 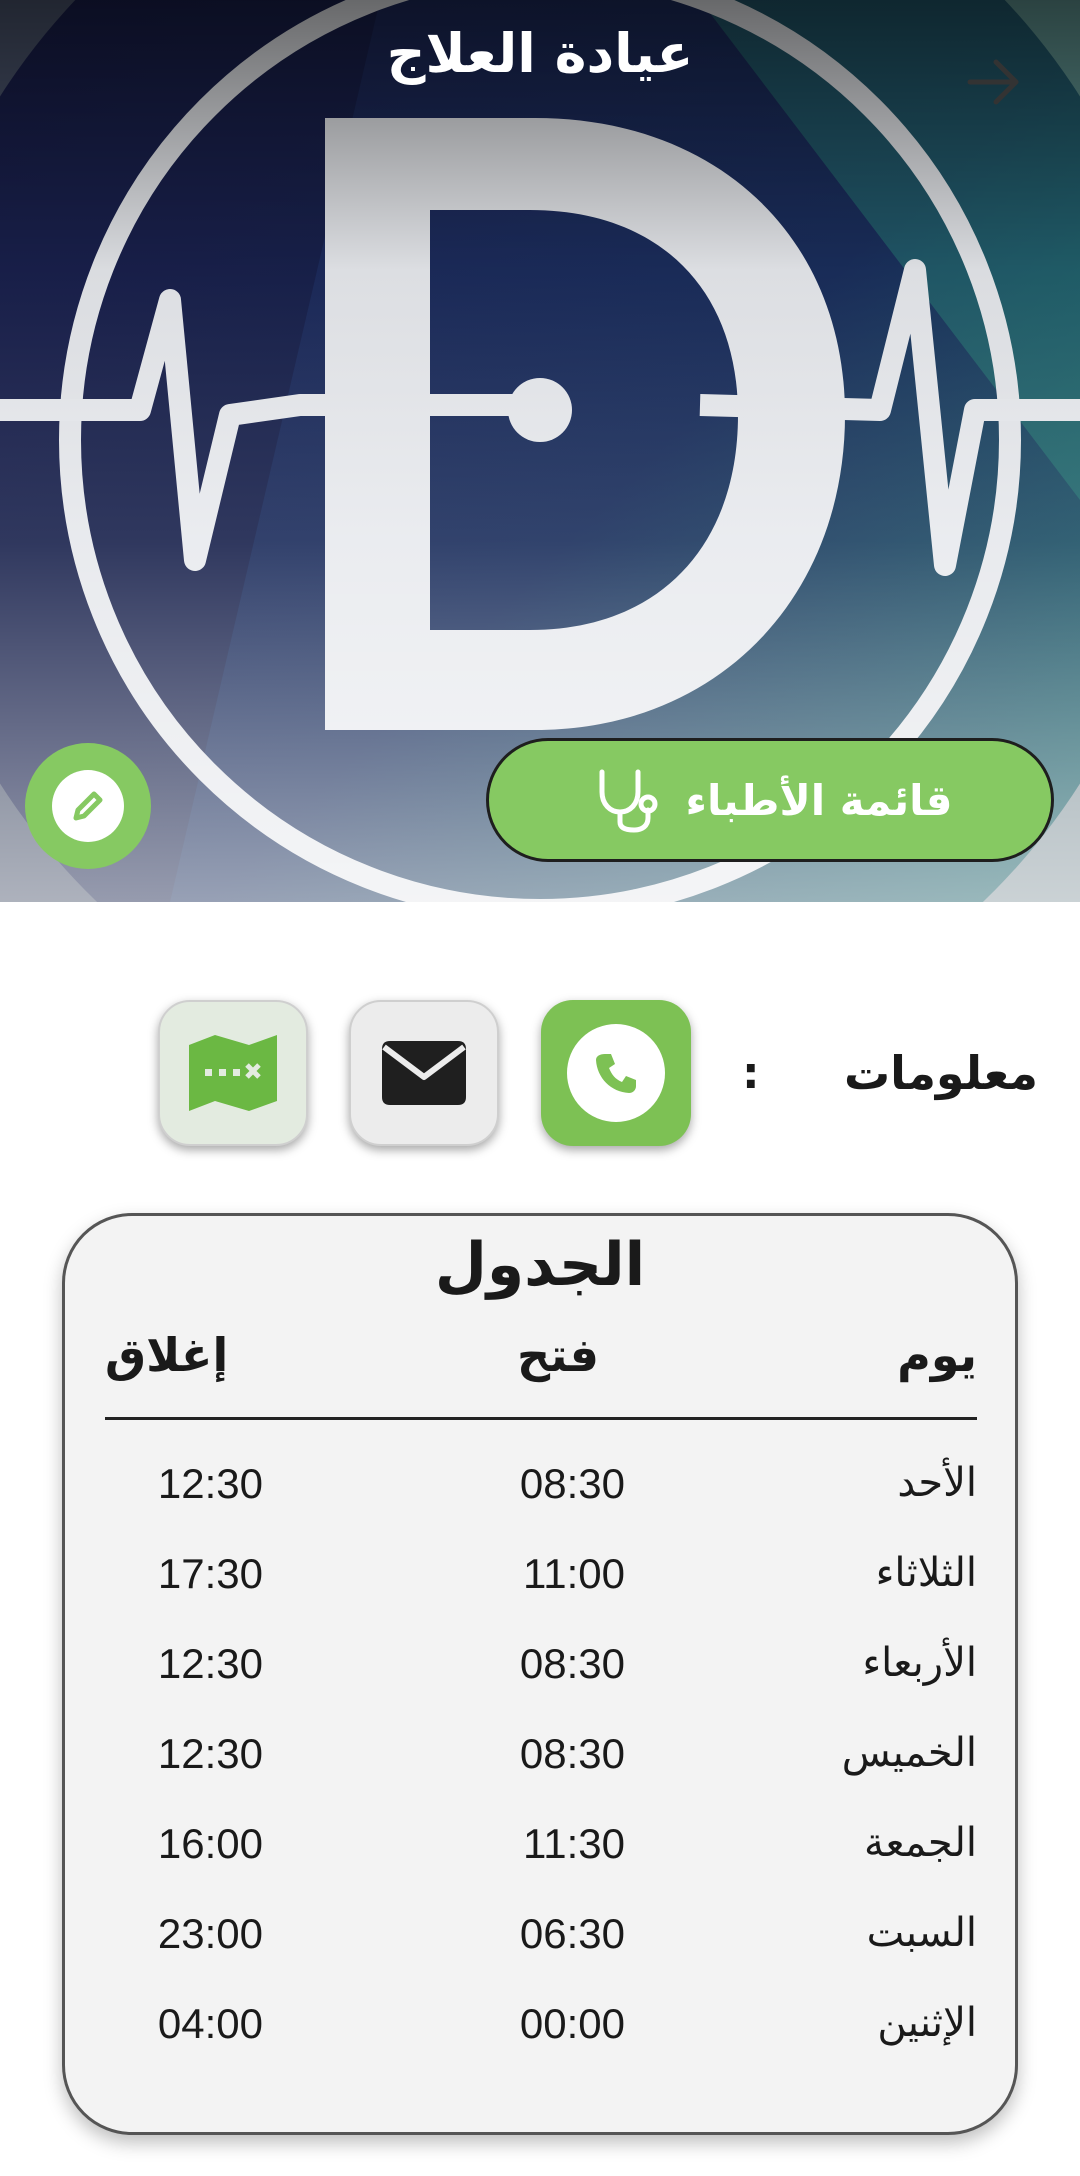 I want to click on row-open-time: 11:00, so click(x=574, y=1573).